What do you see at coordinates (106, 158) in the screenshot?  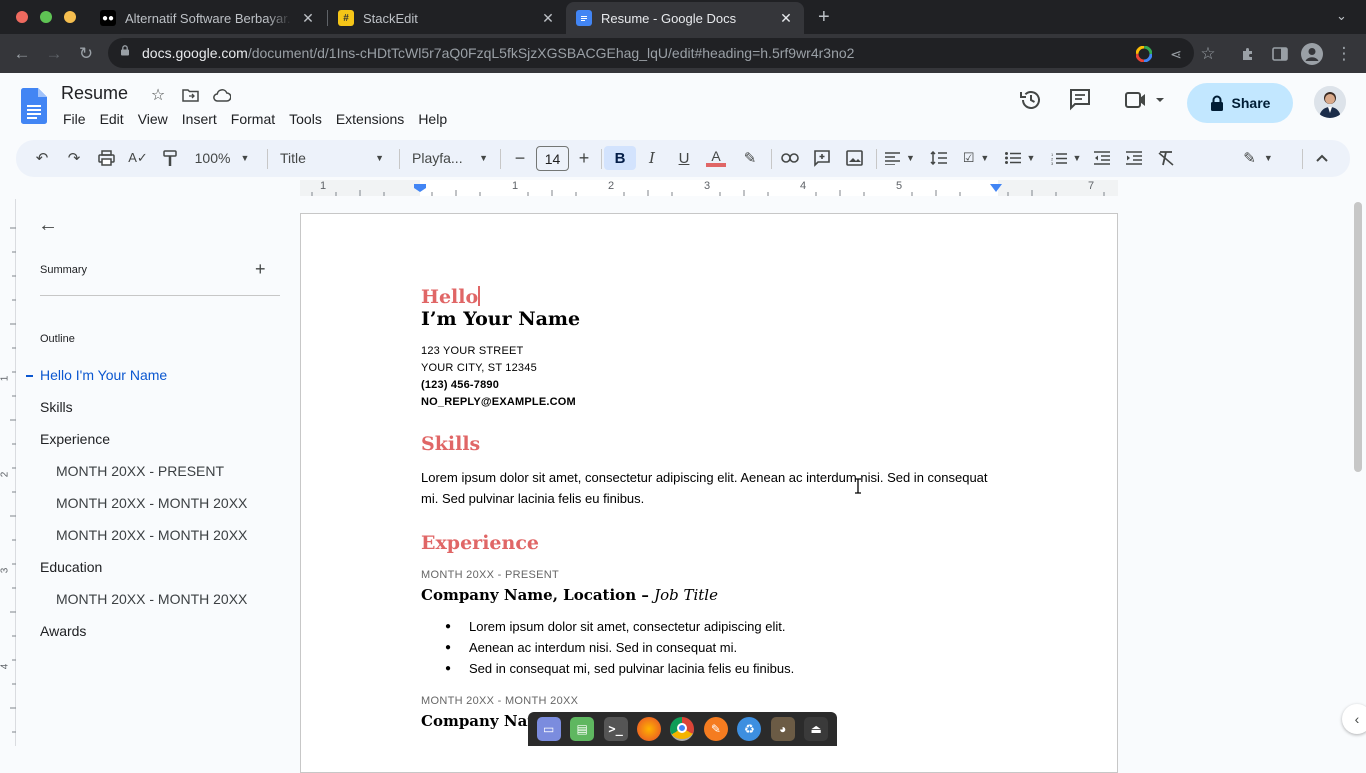 I see `print-icon` at bounding box center [106, 158].